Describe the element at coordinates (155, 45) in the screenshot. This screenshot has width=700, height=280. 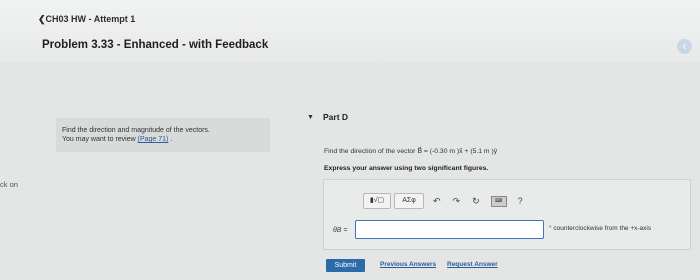
I see `problem-title: Problem 3.33 - Enhanced - with Feedback` at that location.